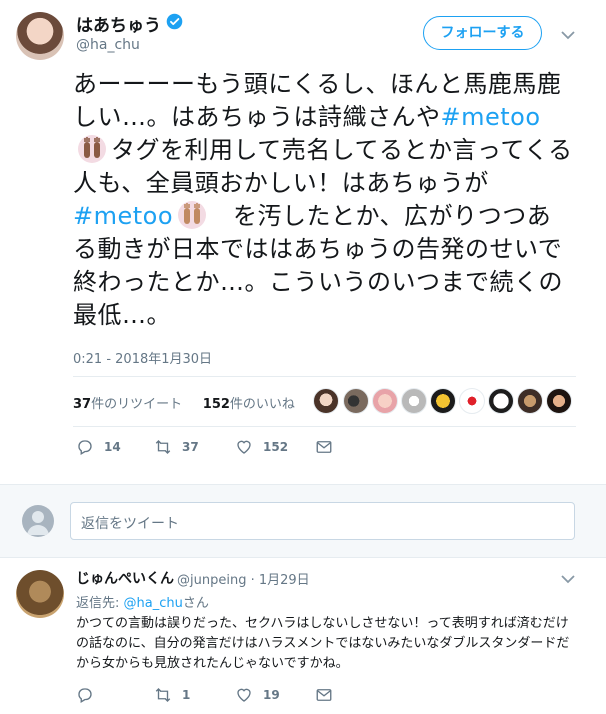  What do you see at coordinates (125, 578) in the screenshot?
I see `reply-author-name: じゅんぺいくん` at bounding box center [125, 578].